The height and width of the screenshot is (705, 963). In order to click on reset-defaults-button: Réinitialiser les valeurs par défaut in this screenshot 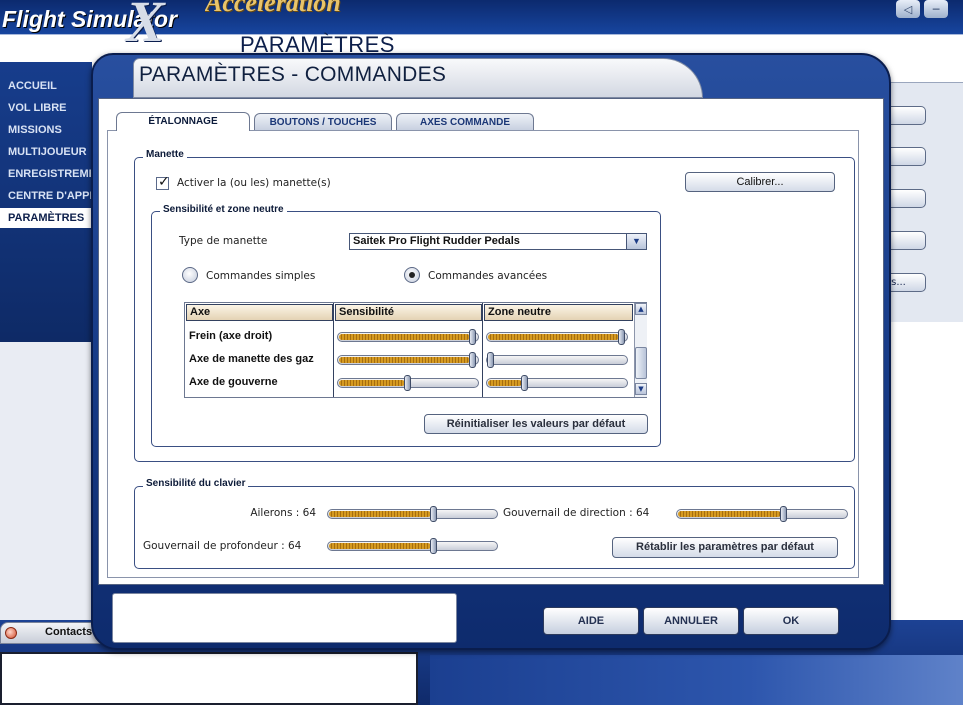, I will do `click(536, 424)`.